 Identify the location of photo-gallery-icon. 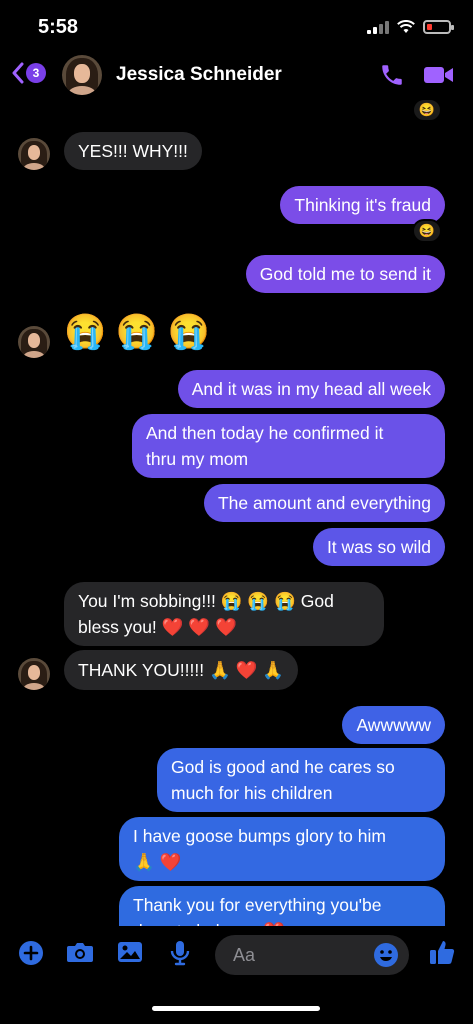
(130, 952).